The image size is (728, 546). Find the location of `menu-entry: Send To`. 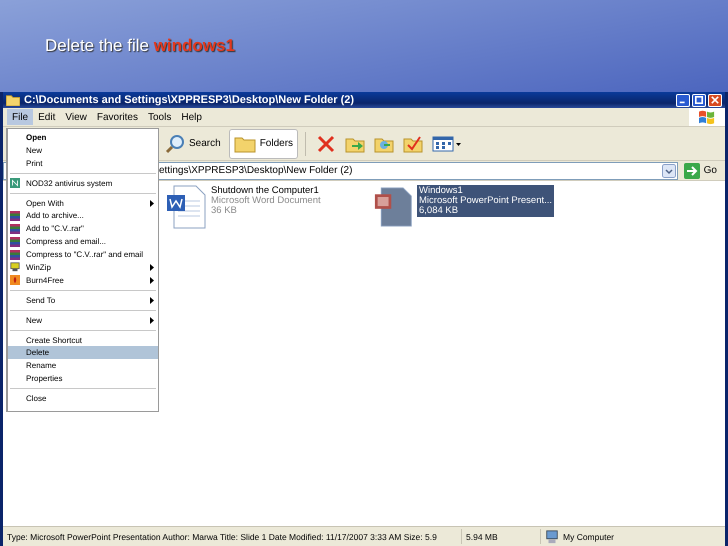

menu-entry: Send To is located at coordinates (83, 300).